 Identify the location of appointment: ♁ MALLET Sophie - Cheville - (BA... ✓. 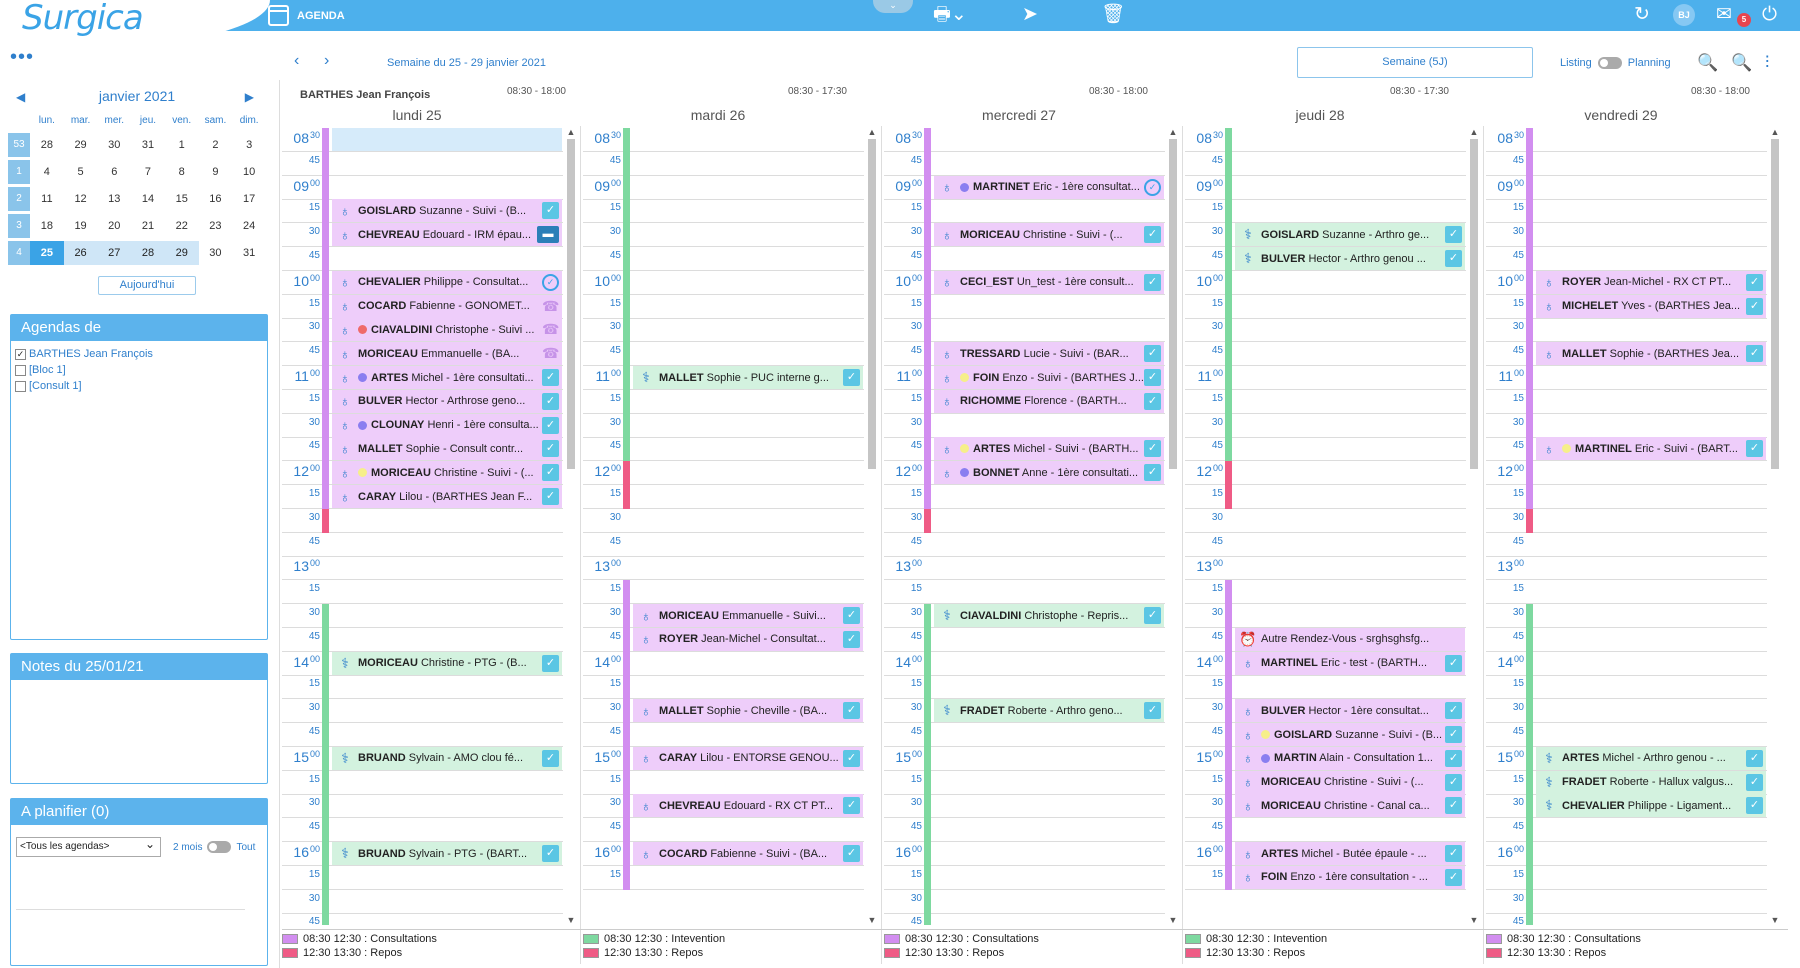
(748, 711).